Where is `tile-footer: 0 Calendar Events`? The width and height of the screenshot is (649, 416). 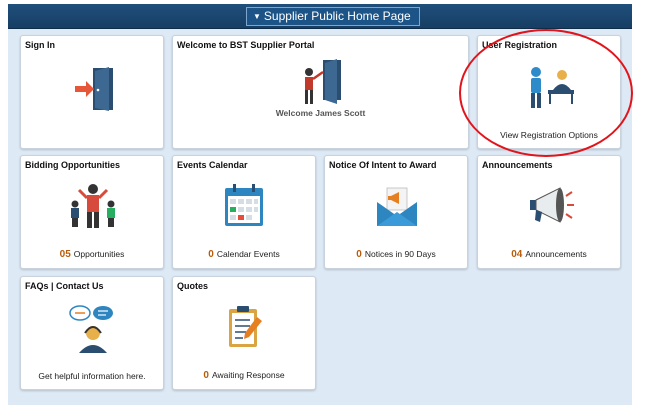
tile-footer: 0 Calendar Events is located at coordinates (244, 254).